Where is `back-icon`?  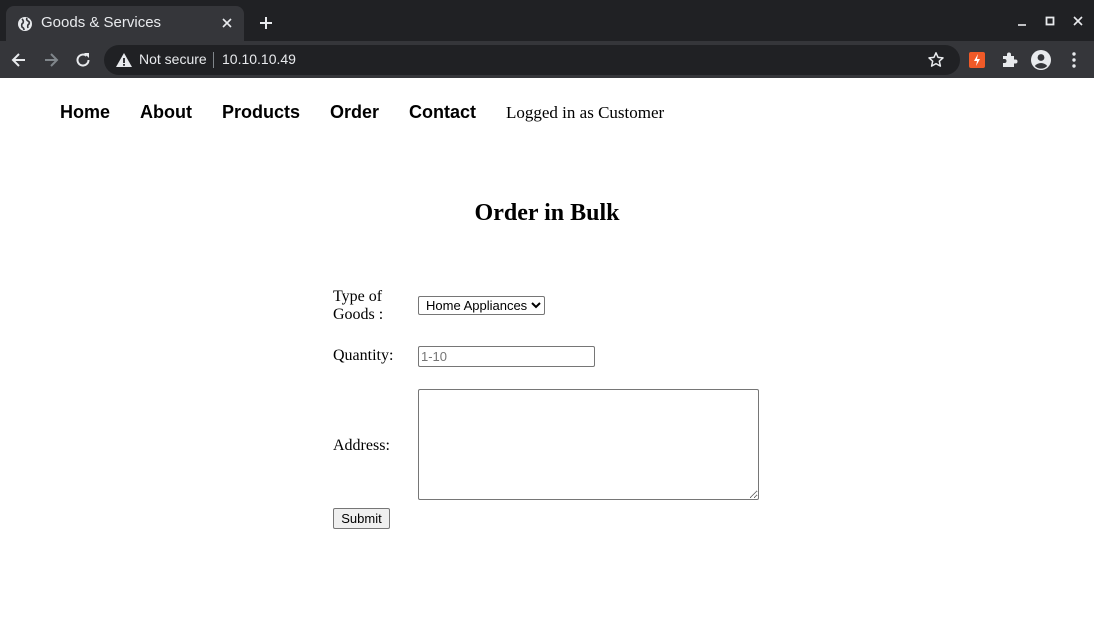
back-icon is located at coordinates (19, 60).